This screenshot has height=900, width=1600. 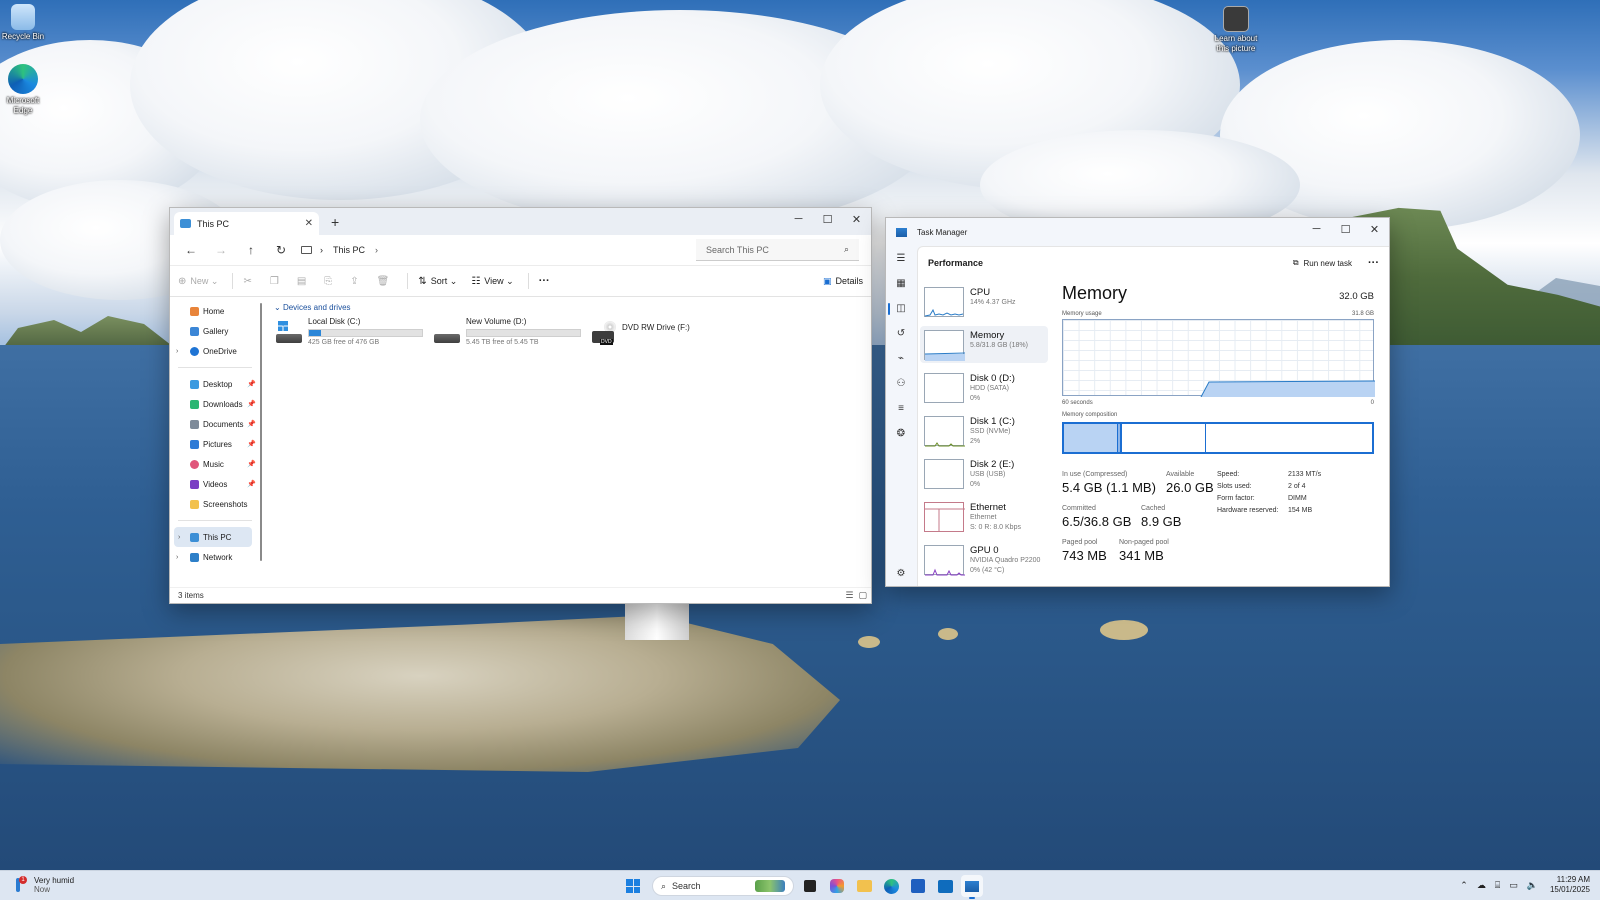 I want to click on recycle-bin-icon: Recycle Bin, so click(x=23, y=23).